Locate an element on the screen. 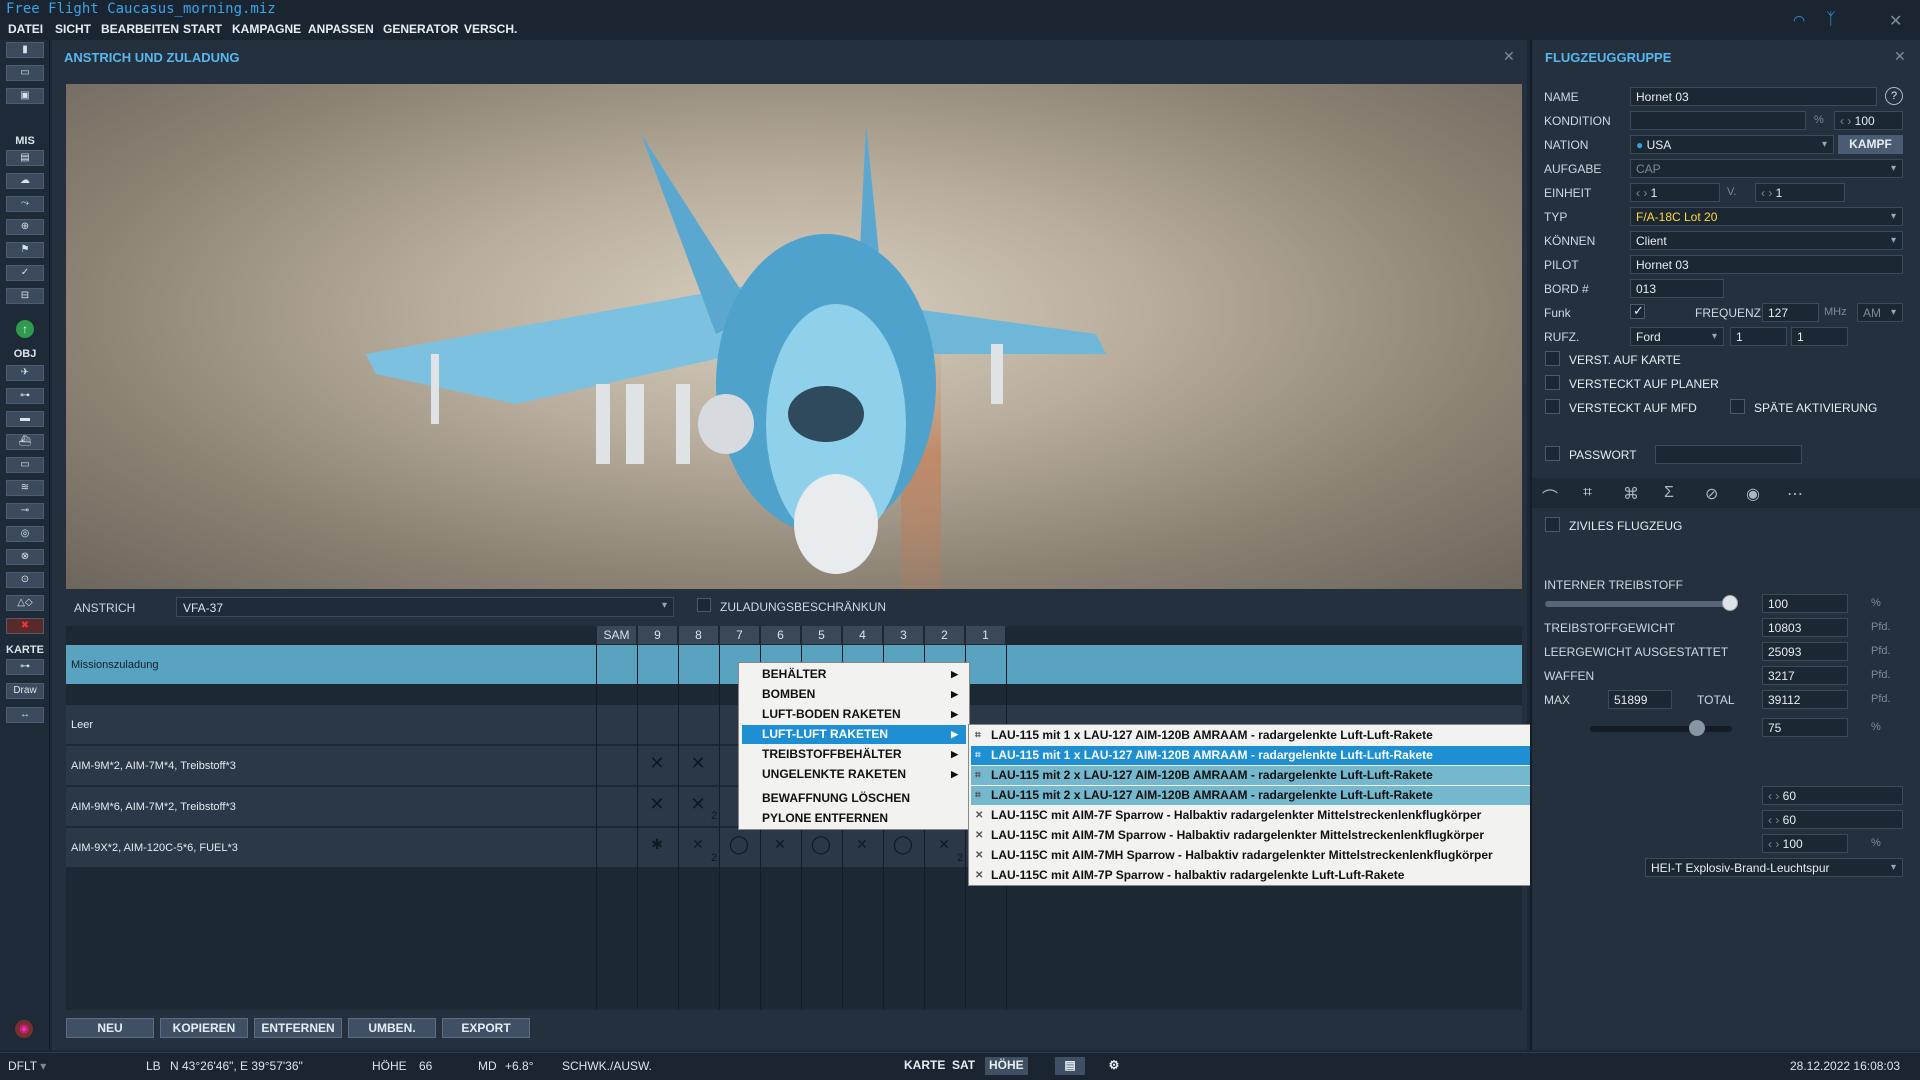 The image size is (1920, 1080). copy-button: KOPIEREN is located at coordinates (204, 1028).